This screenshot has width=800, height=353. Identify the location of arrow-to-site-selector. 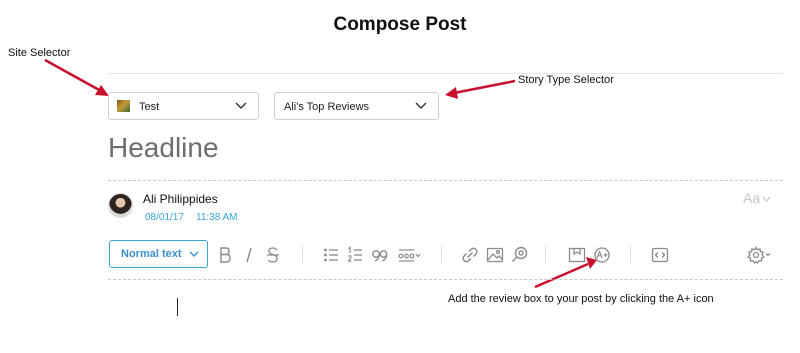
(76, 77).